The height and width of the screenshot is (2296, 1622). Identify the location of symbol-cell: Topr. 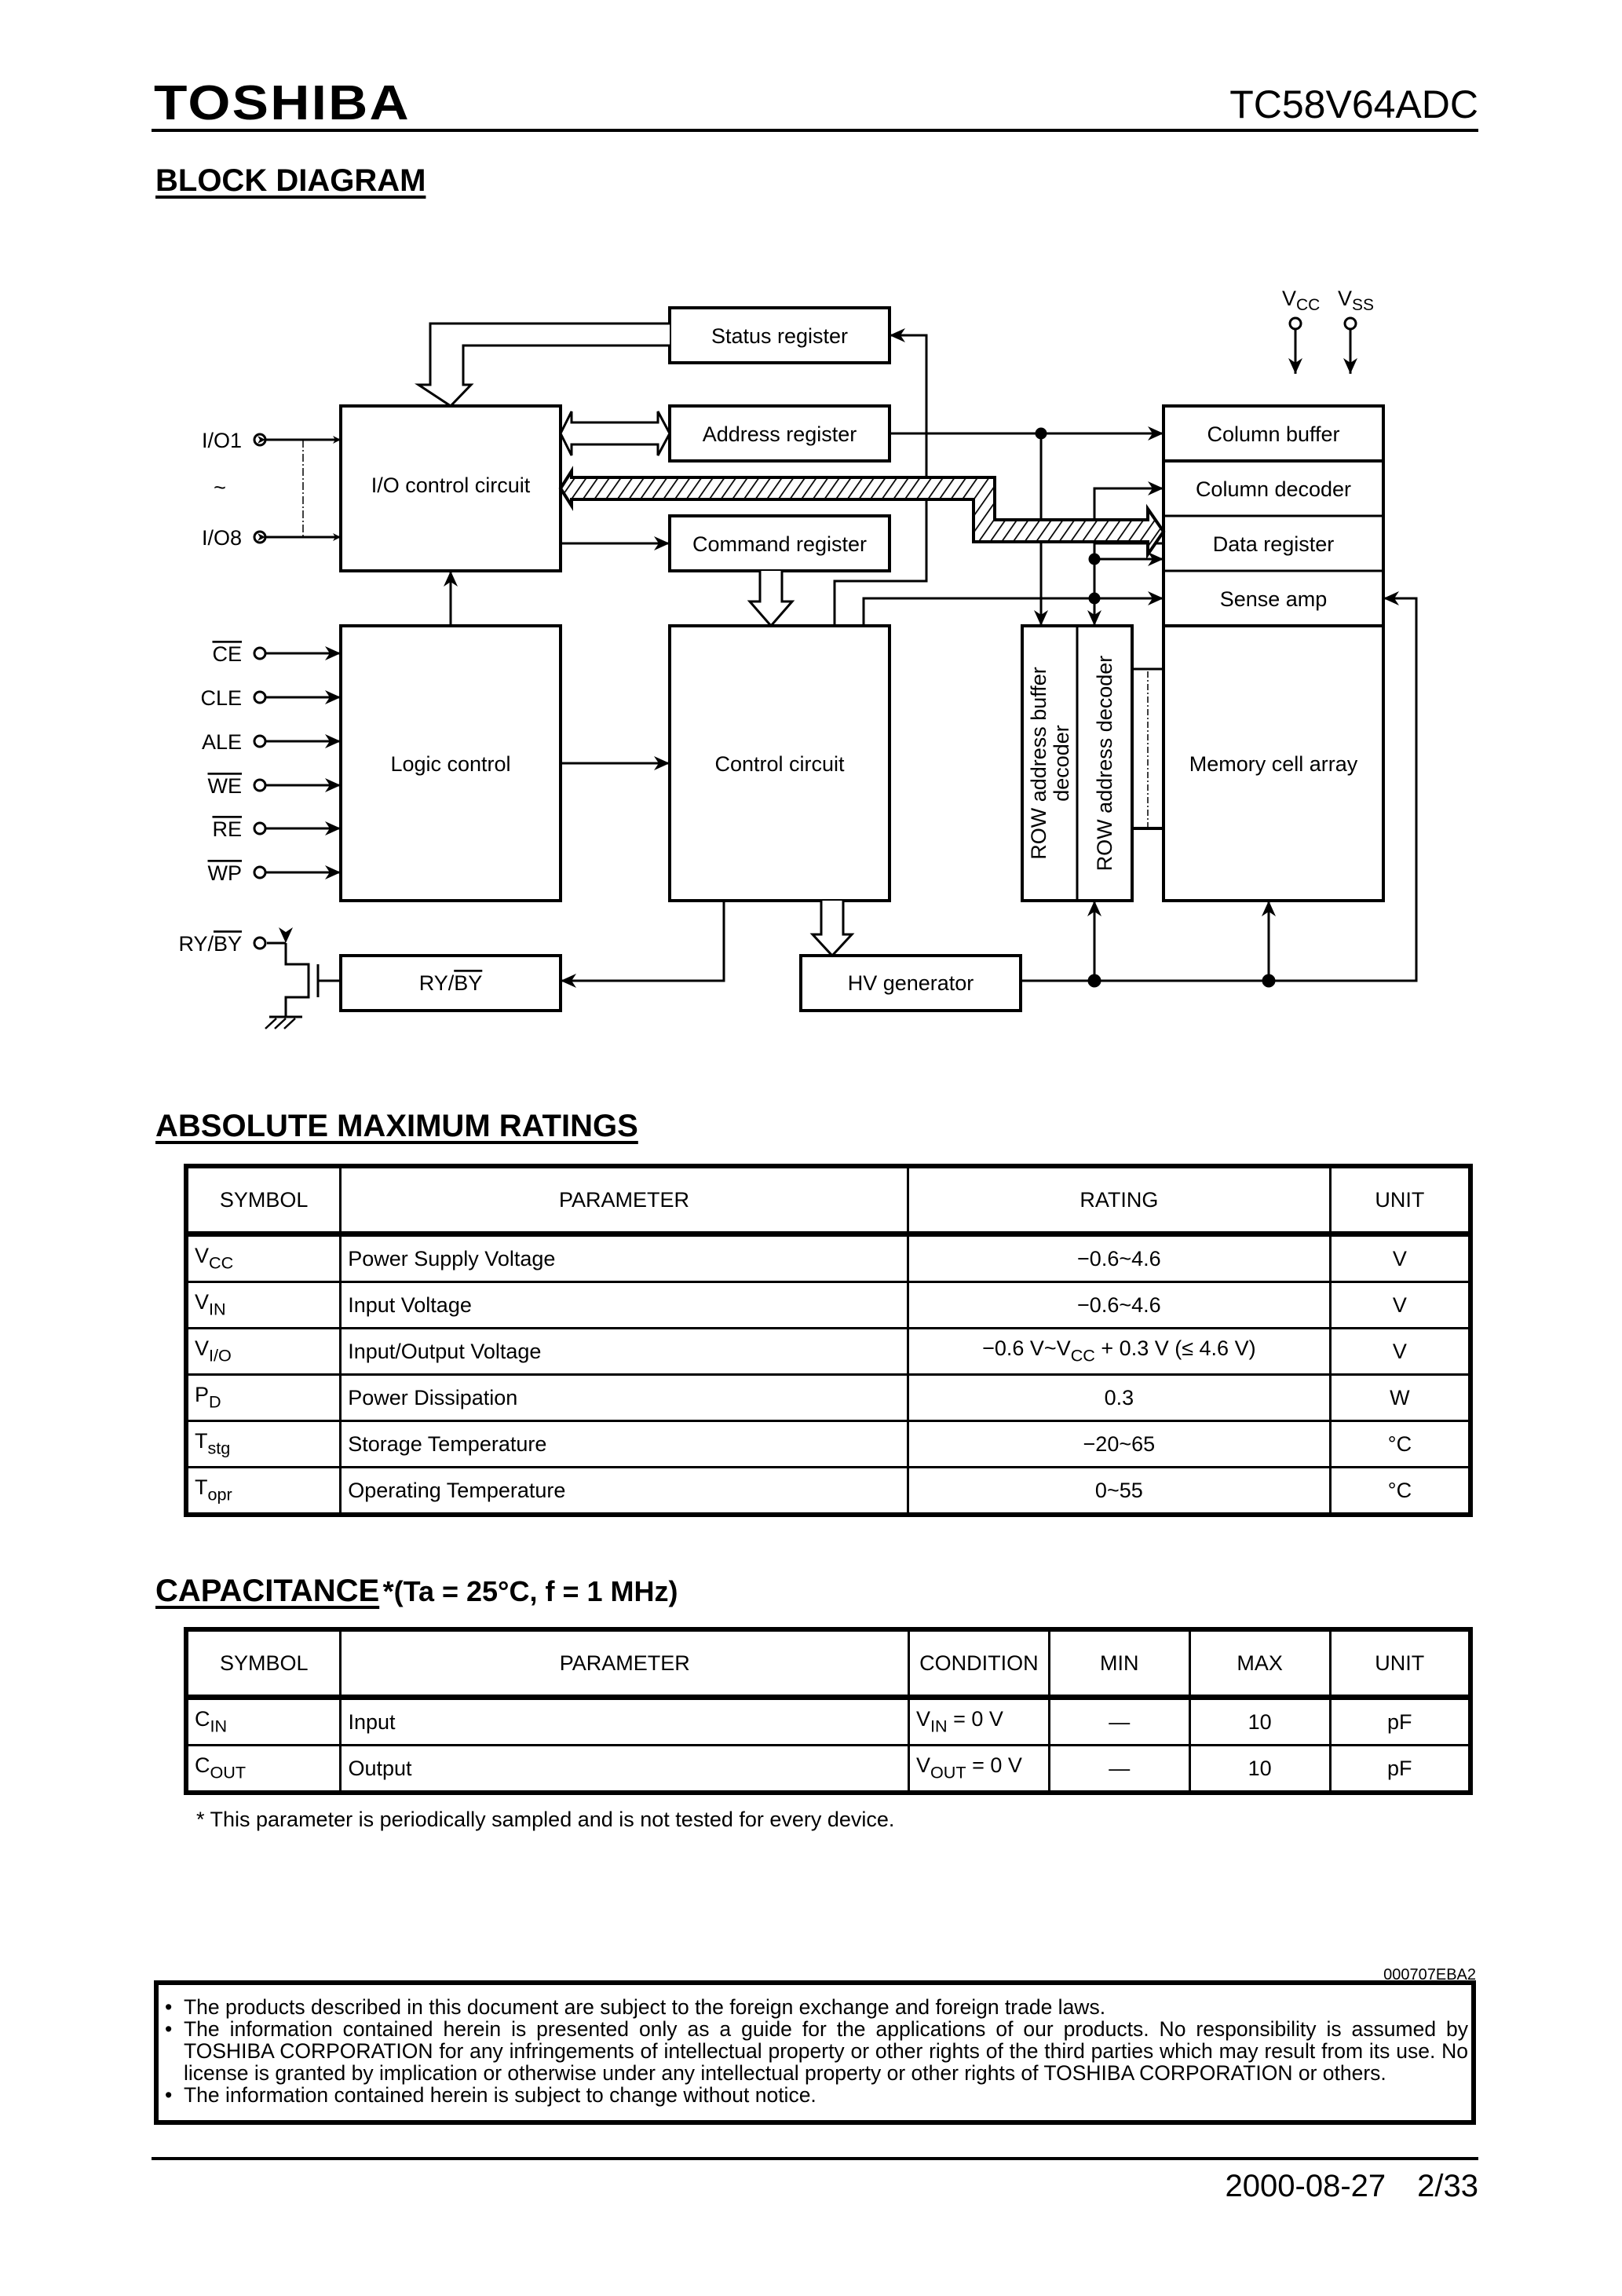
(263, 1491).